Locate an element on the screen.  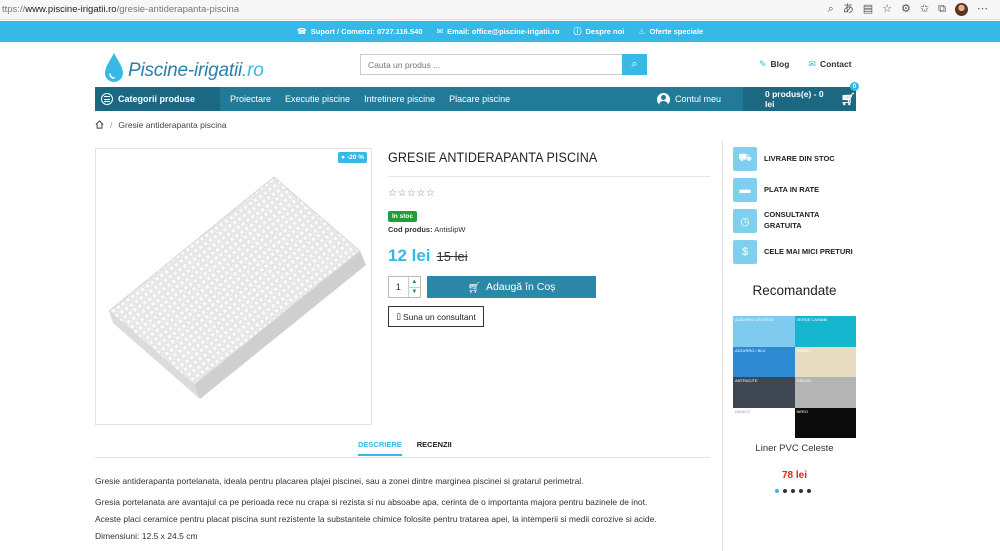
cart-count-badge: 0 is located at coordinates (854, 86).